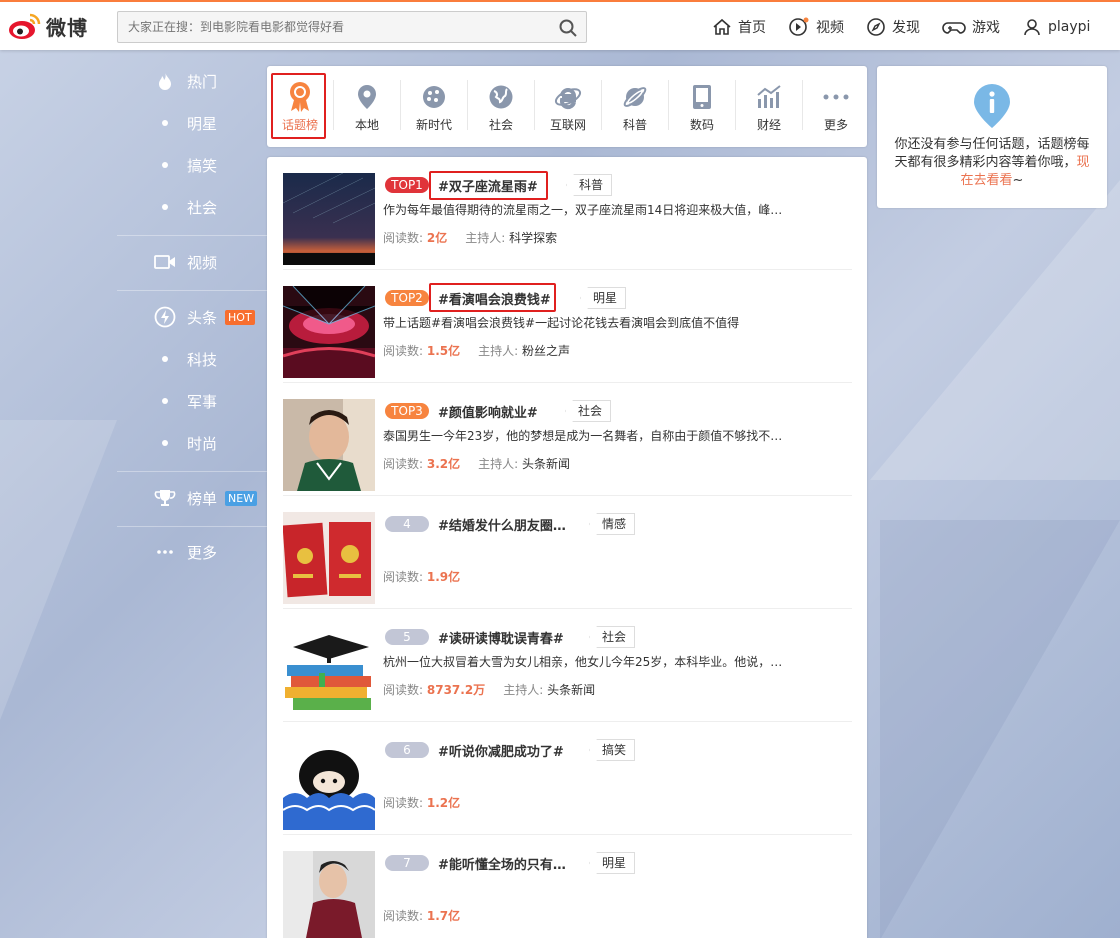 Image resolution: width=1120 pixels, height=938 pixels. I want to click on topic-title: #看演唱会浪费钱#, so click(494, 298).